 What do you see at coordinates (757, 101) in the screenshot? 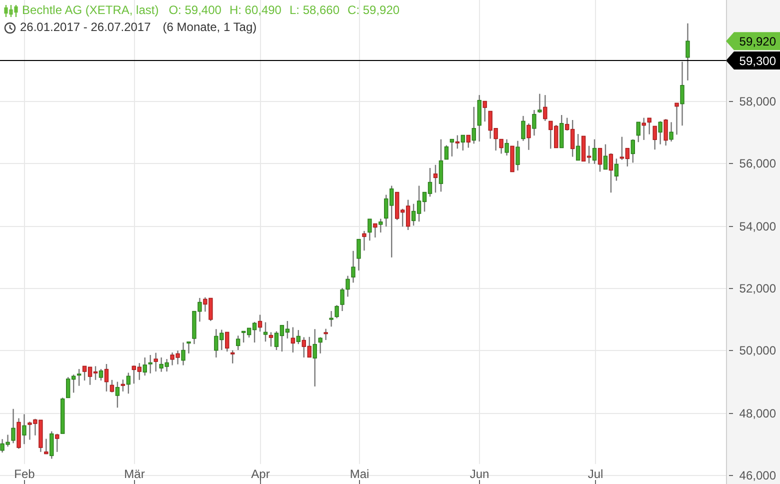
I see `axis-label: 58,000` at bounding box center [757, 101].